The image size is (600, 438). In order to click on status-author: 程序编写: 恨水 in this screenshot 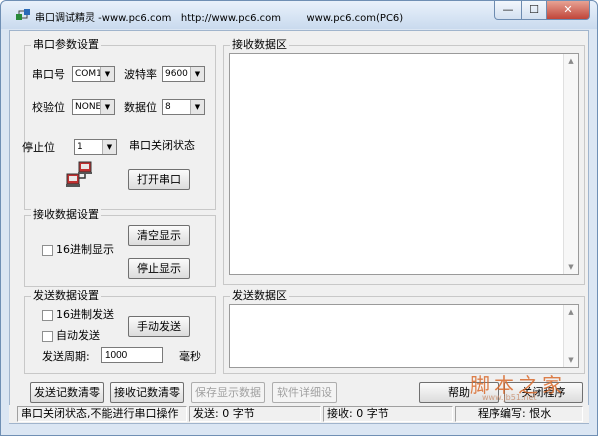, I will do `click(519, 414)`.